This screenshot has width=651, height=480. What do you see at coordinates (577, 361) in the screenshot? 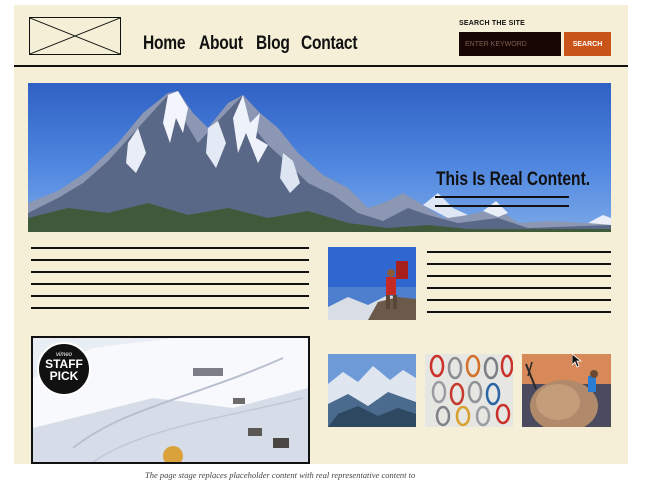
I see `mouse-cursor-icon` at bounding box center [577, 361].